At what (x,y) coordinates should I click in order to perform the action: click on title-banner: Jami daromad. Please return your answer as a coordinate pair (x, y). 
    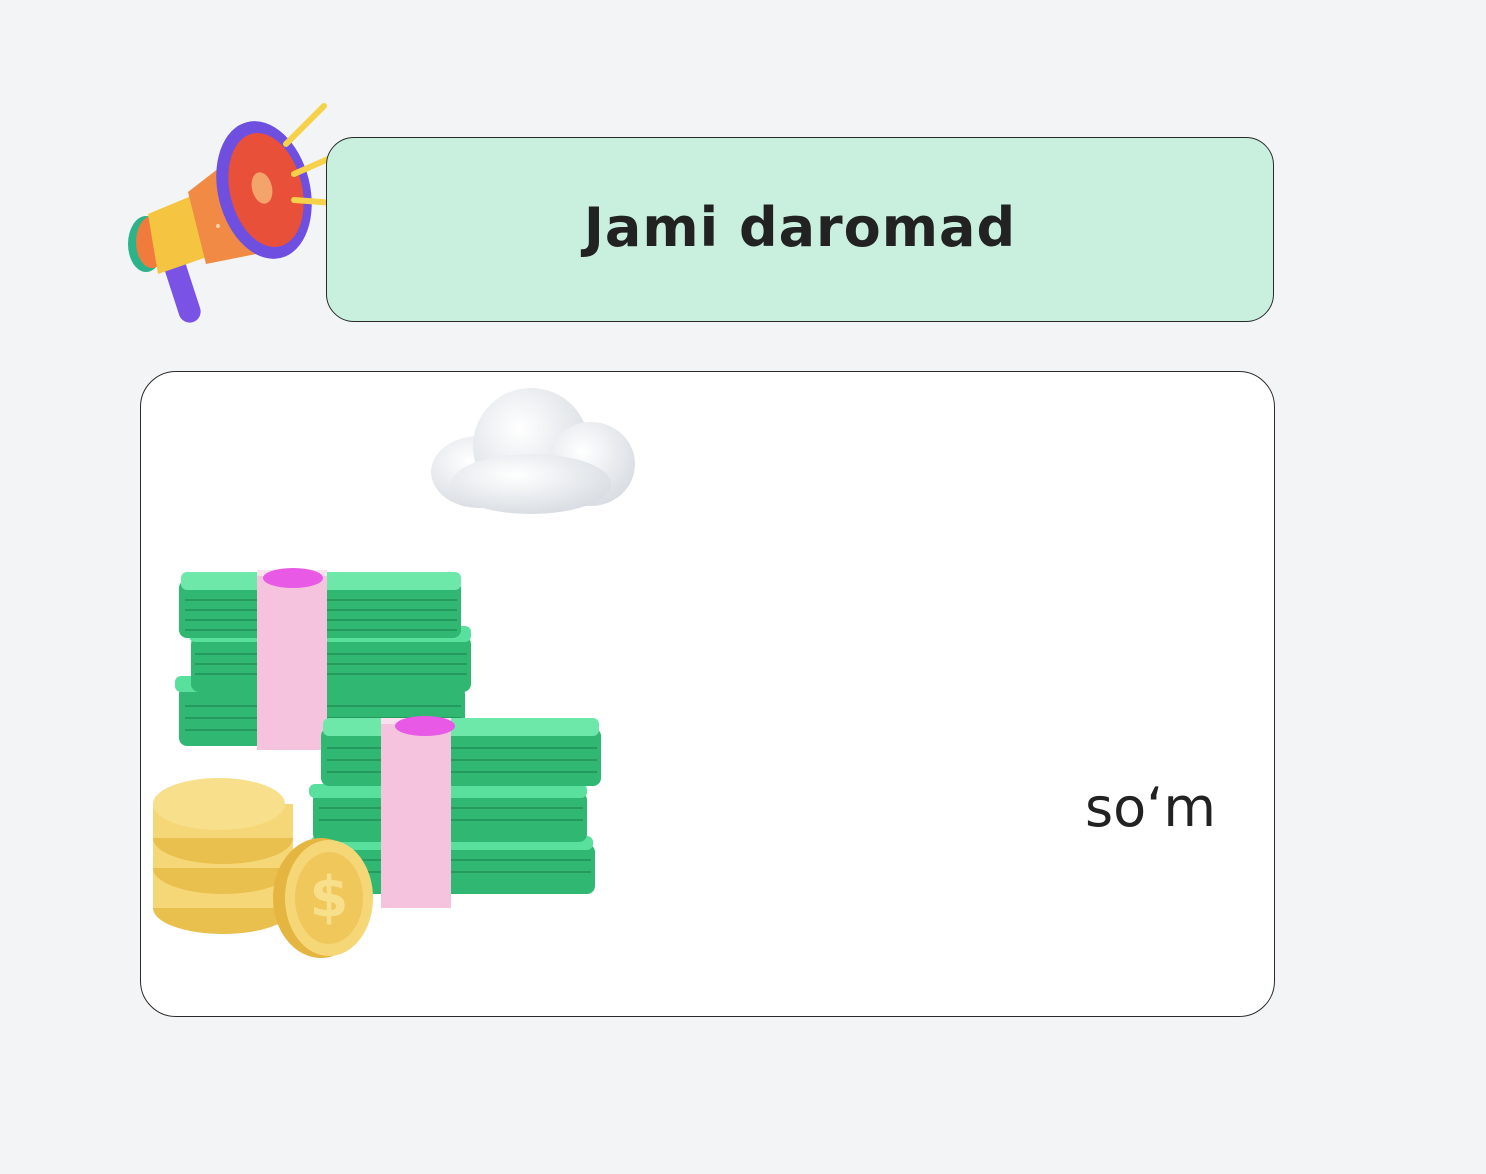
    Looking at the image, I should click on (800, 229).